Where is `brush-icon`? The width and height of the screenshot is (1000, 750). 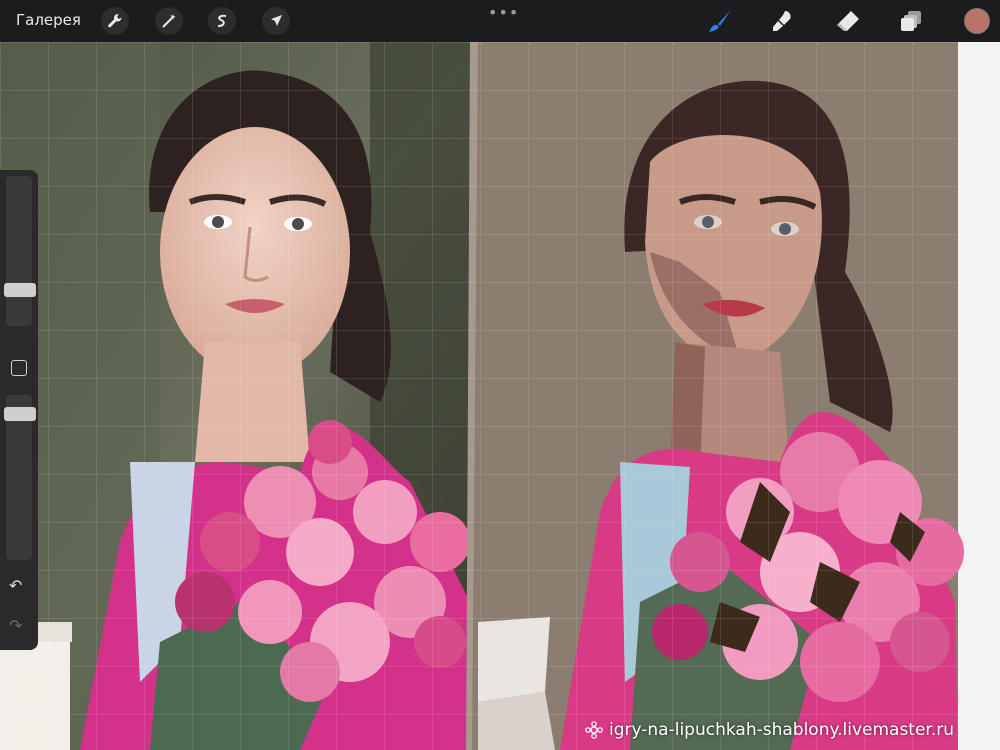
brush-icon is located at coordinates (720, 21).